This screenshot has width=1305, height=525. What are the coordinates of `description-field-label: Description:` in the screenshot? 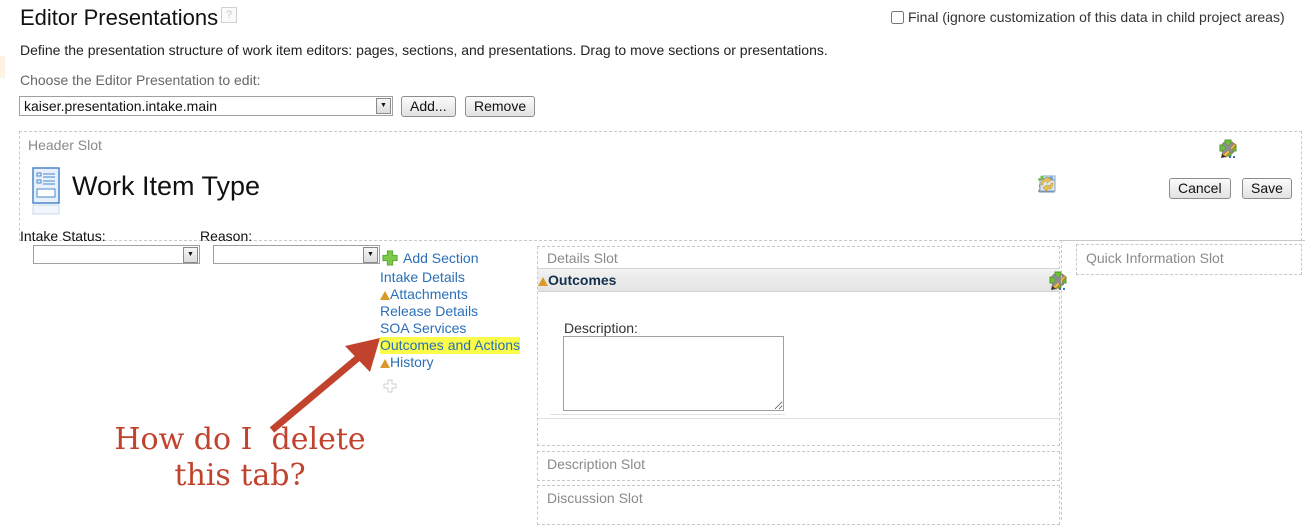 It's located at (601, 328).